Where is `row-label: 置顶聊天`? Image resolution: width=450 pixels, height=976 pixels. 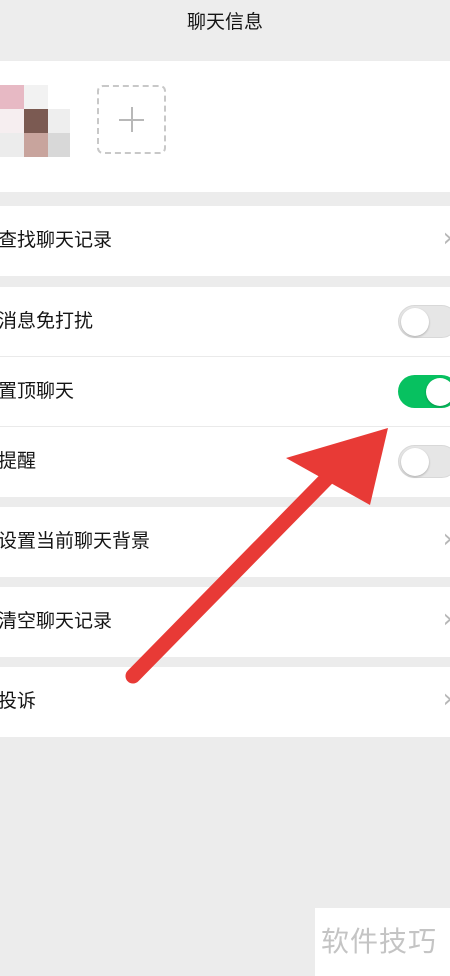 row-label: 置顶聊天 is located at coordinates (37, 391).